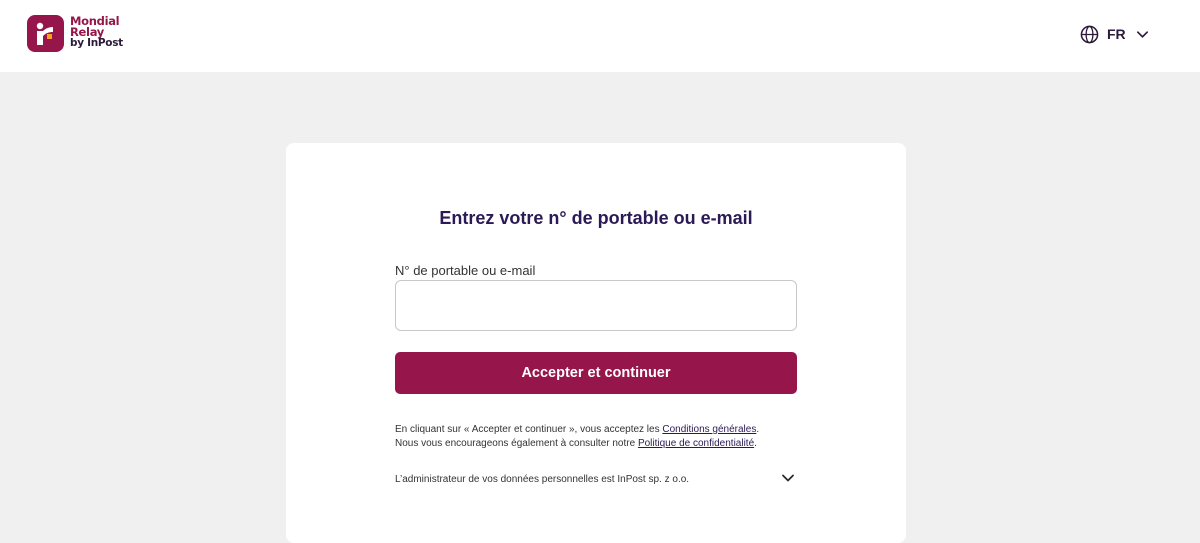 The image size is (1200, 543). What do you see at coordinates (96, 32) in the screenshot?
I see `logo-wordmark: Mondial Relay by InPost` at bounding box center [96, 32].